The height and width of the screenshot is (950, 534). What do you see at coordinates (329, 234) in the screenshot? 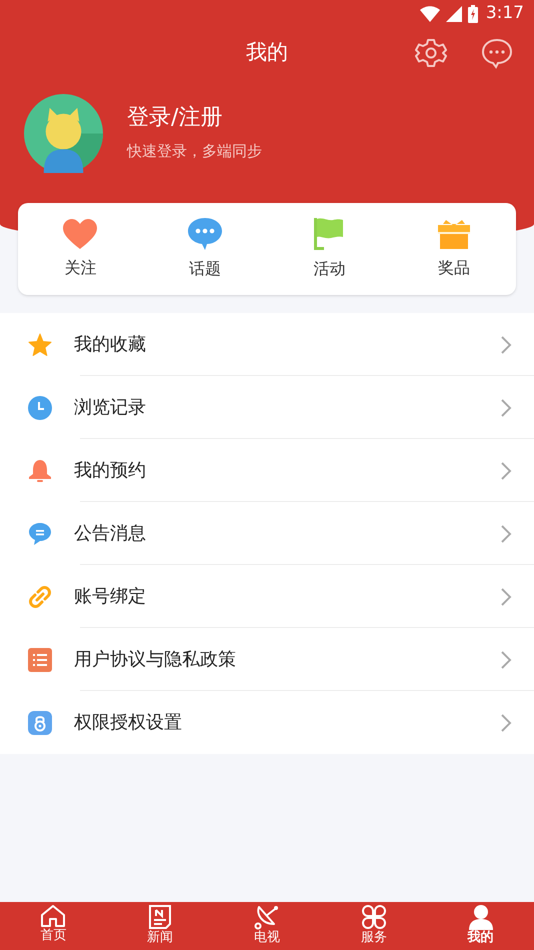
I see `flag-icon` at bounding box center [329, 234].